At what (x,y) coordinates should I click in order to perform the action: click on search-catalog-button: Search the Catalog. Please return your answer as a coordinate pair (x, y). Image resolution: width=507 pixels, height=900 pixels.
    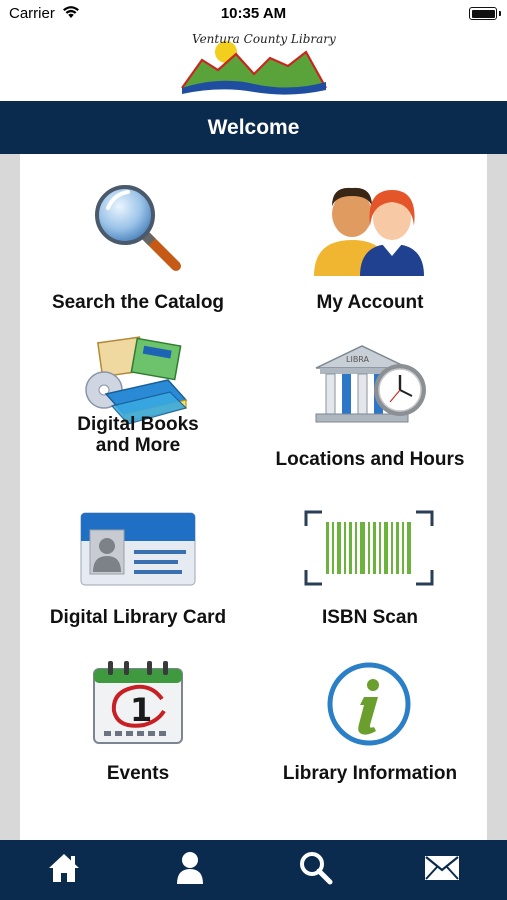
    Looking at the image, I should click on (138, 250).